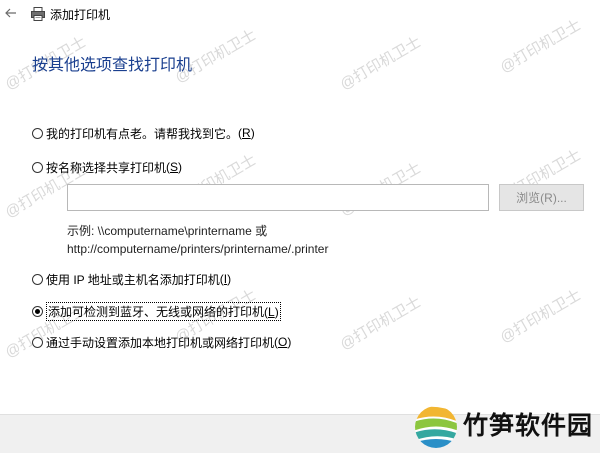  I want to click on radio-option-shared-printer: 按名称选择共享打印机 (S), so click(107, 167).